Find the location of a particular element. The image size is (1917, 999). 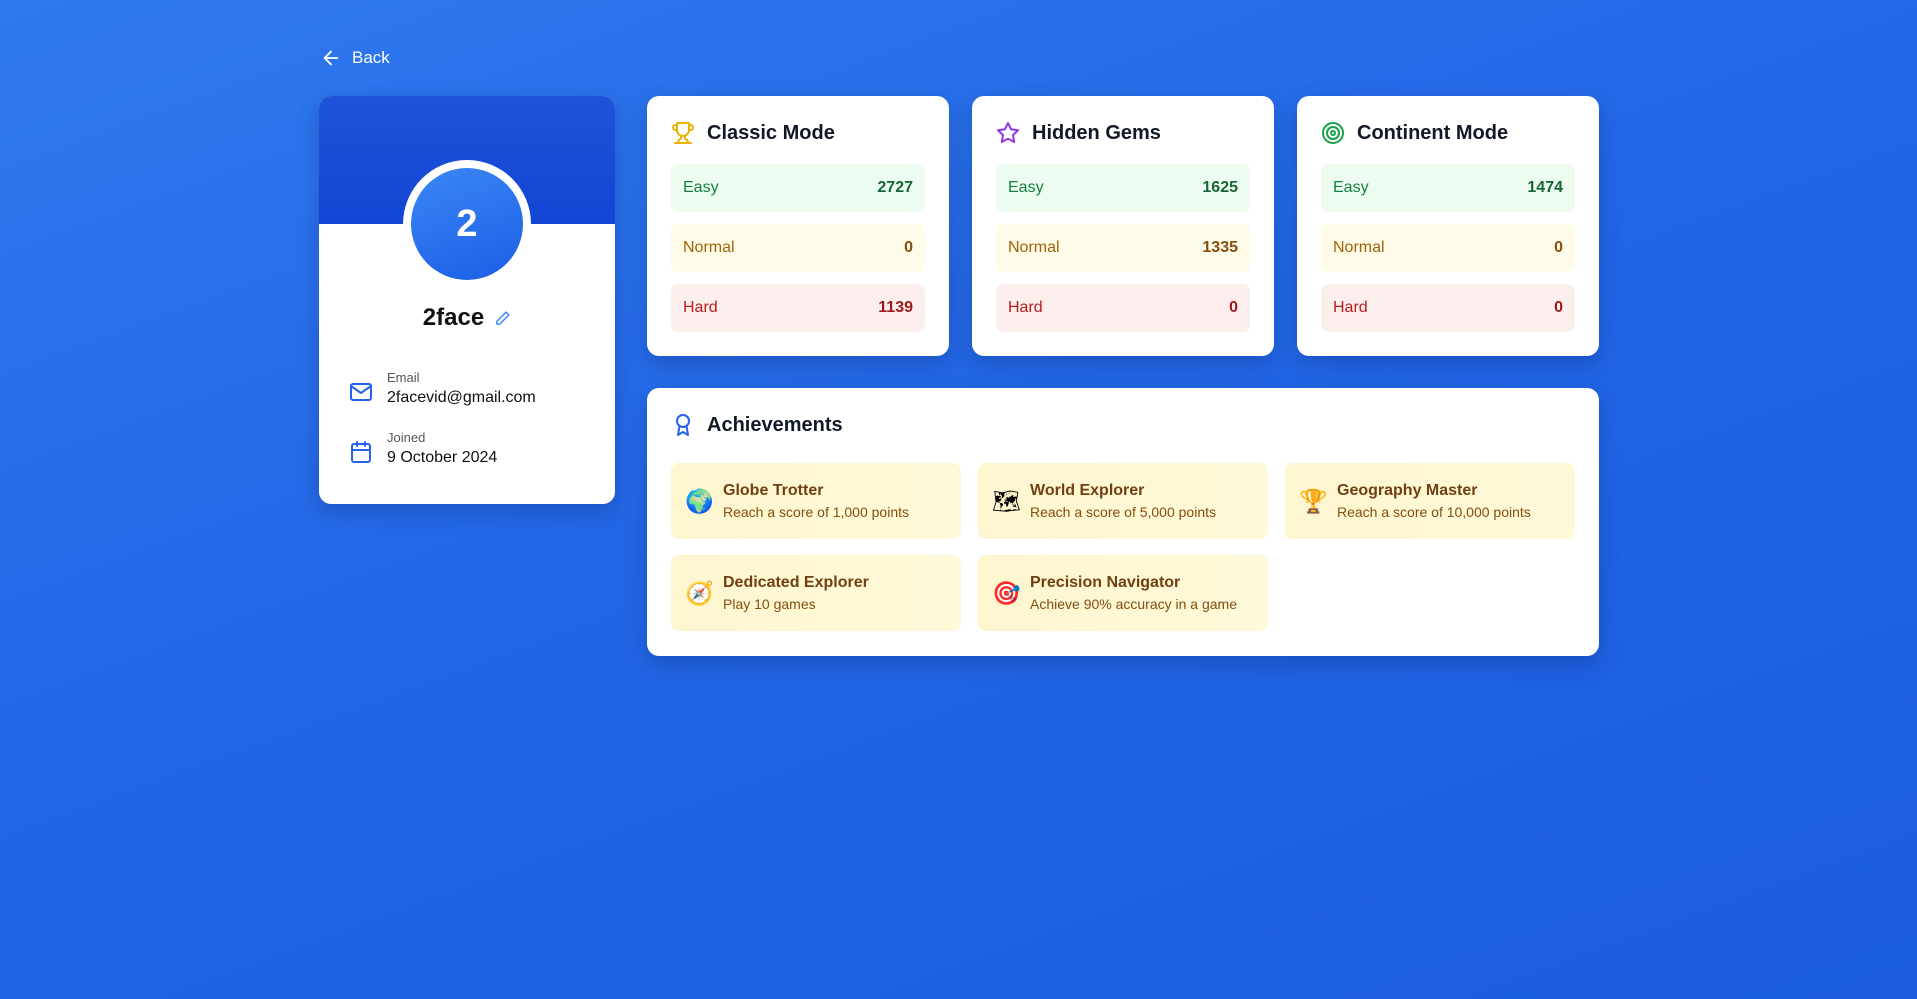

continent-mode-card: Continent Mode Easy 1474 Normal 0 Hard 0 is located at coordinates (1448, 226).